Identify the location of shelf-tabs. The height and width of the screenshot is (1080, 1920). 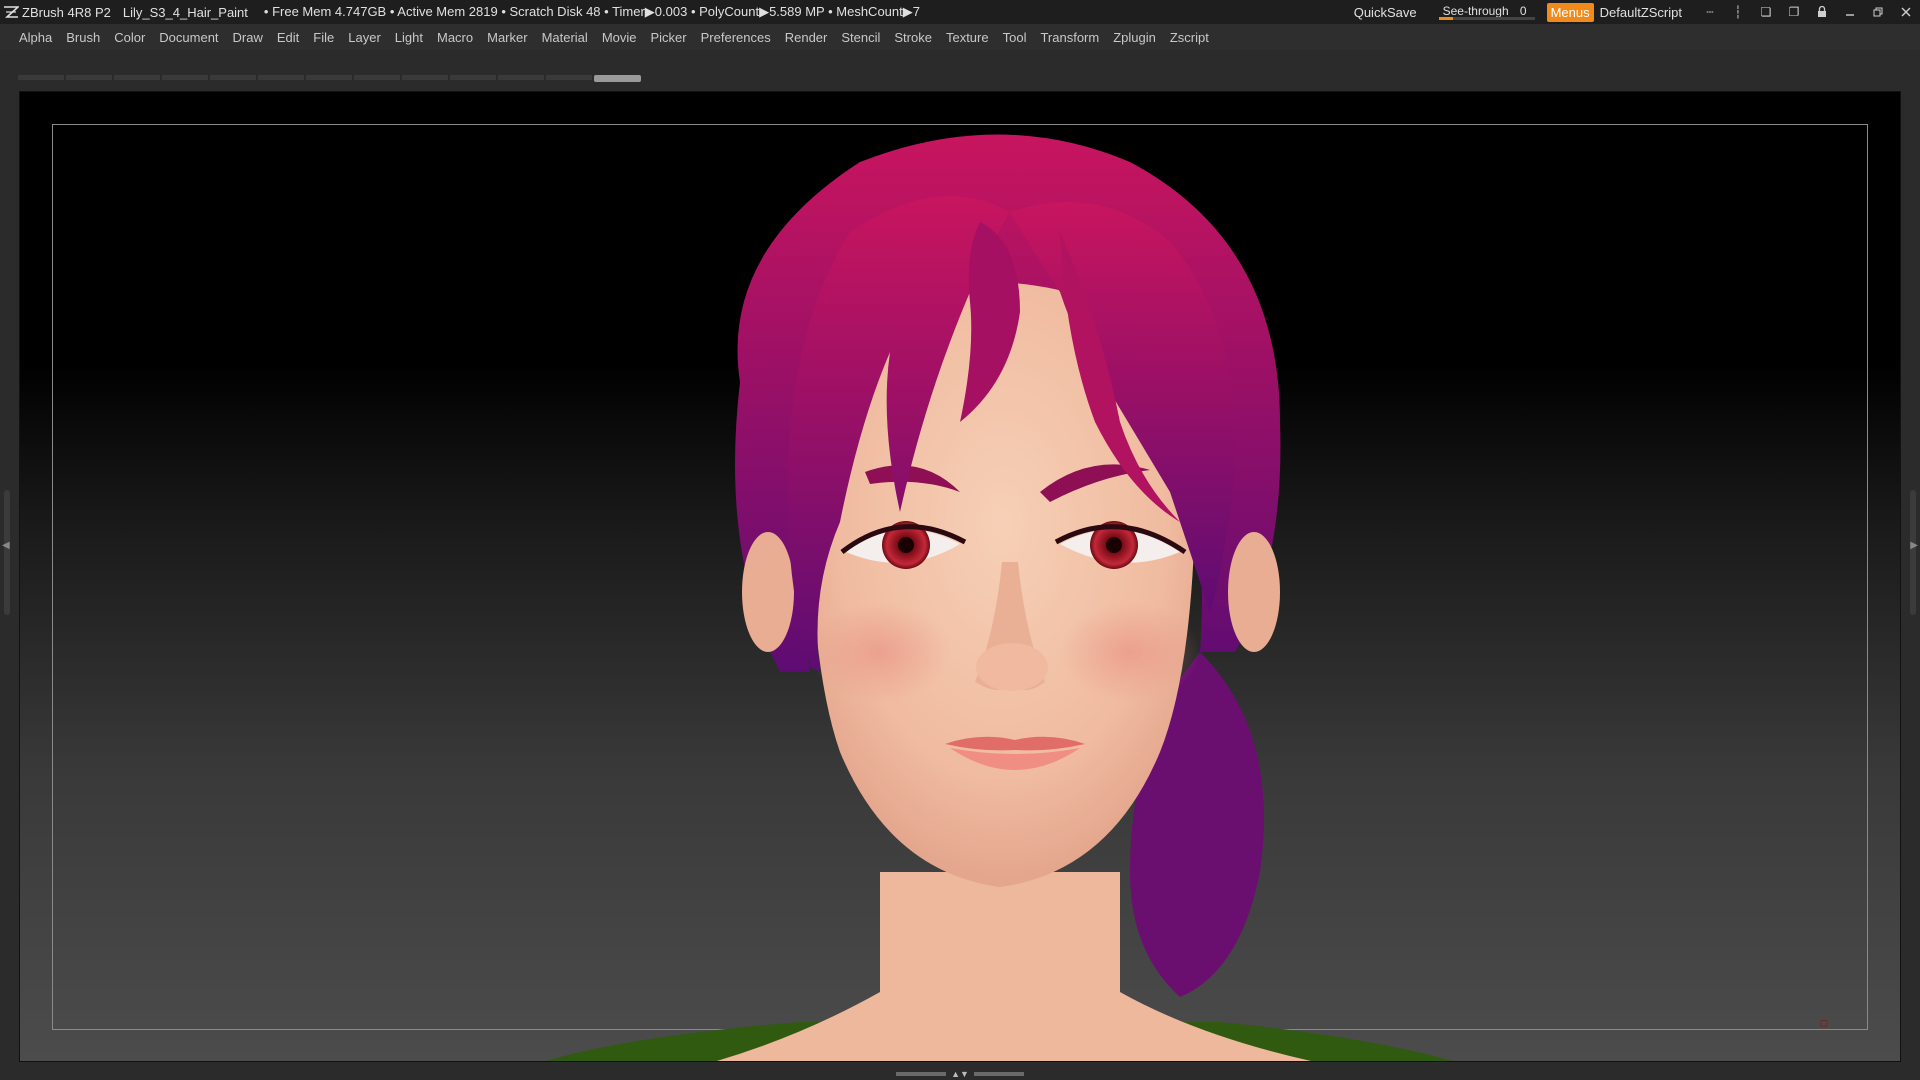
(306, 78).